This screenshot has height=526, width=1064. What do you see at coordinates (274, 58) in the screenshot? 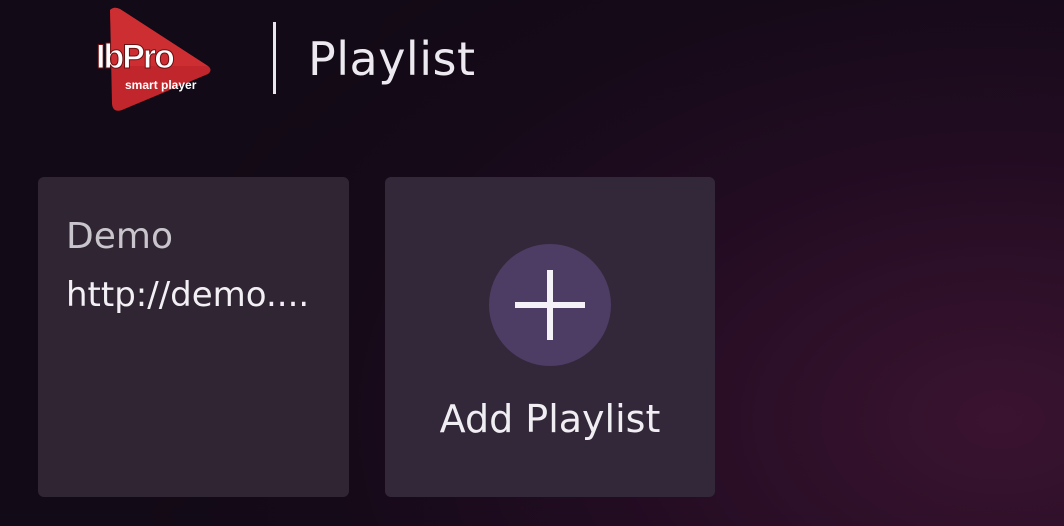
I see `header-divider` at bounding box center [274, 58].